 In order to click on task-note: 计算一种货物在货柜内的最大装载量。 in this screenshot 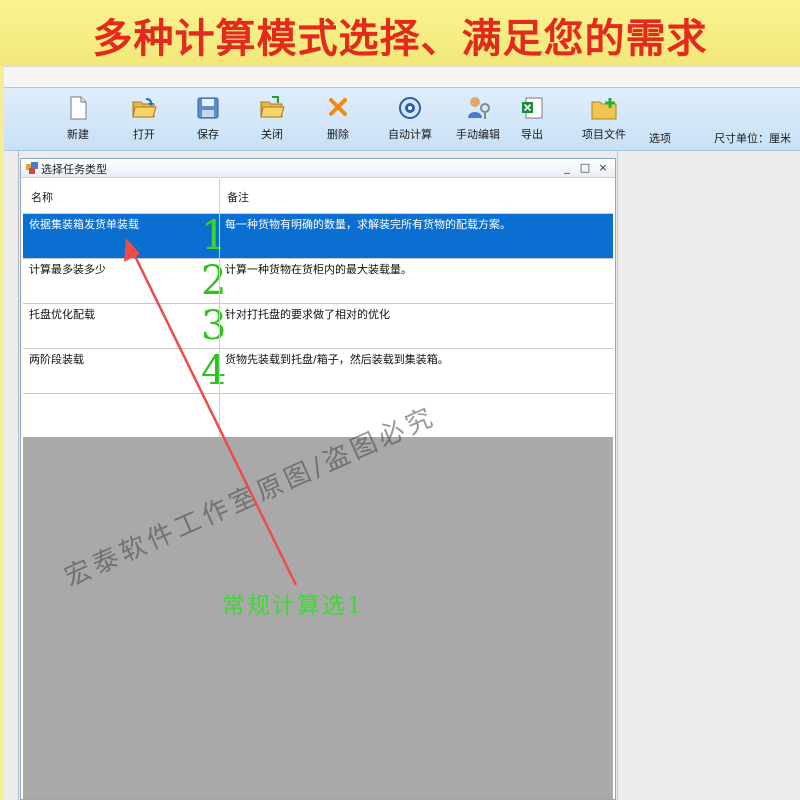, I will do `click(318, 269)`.